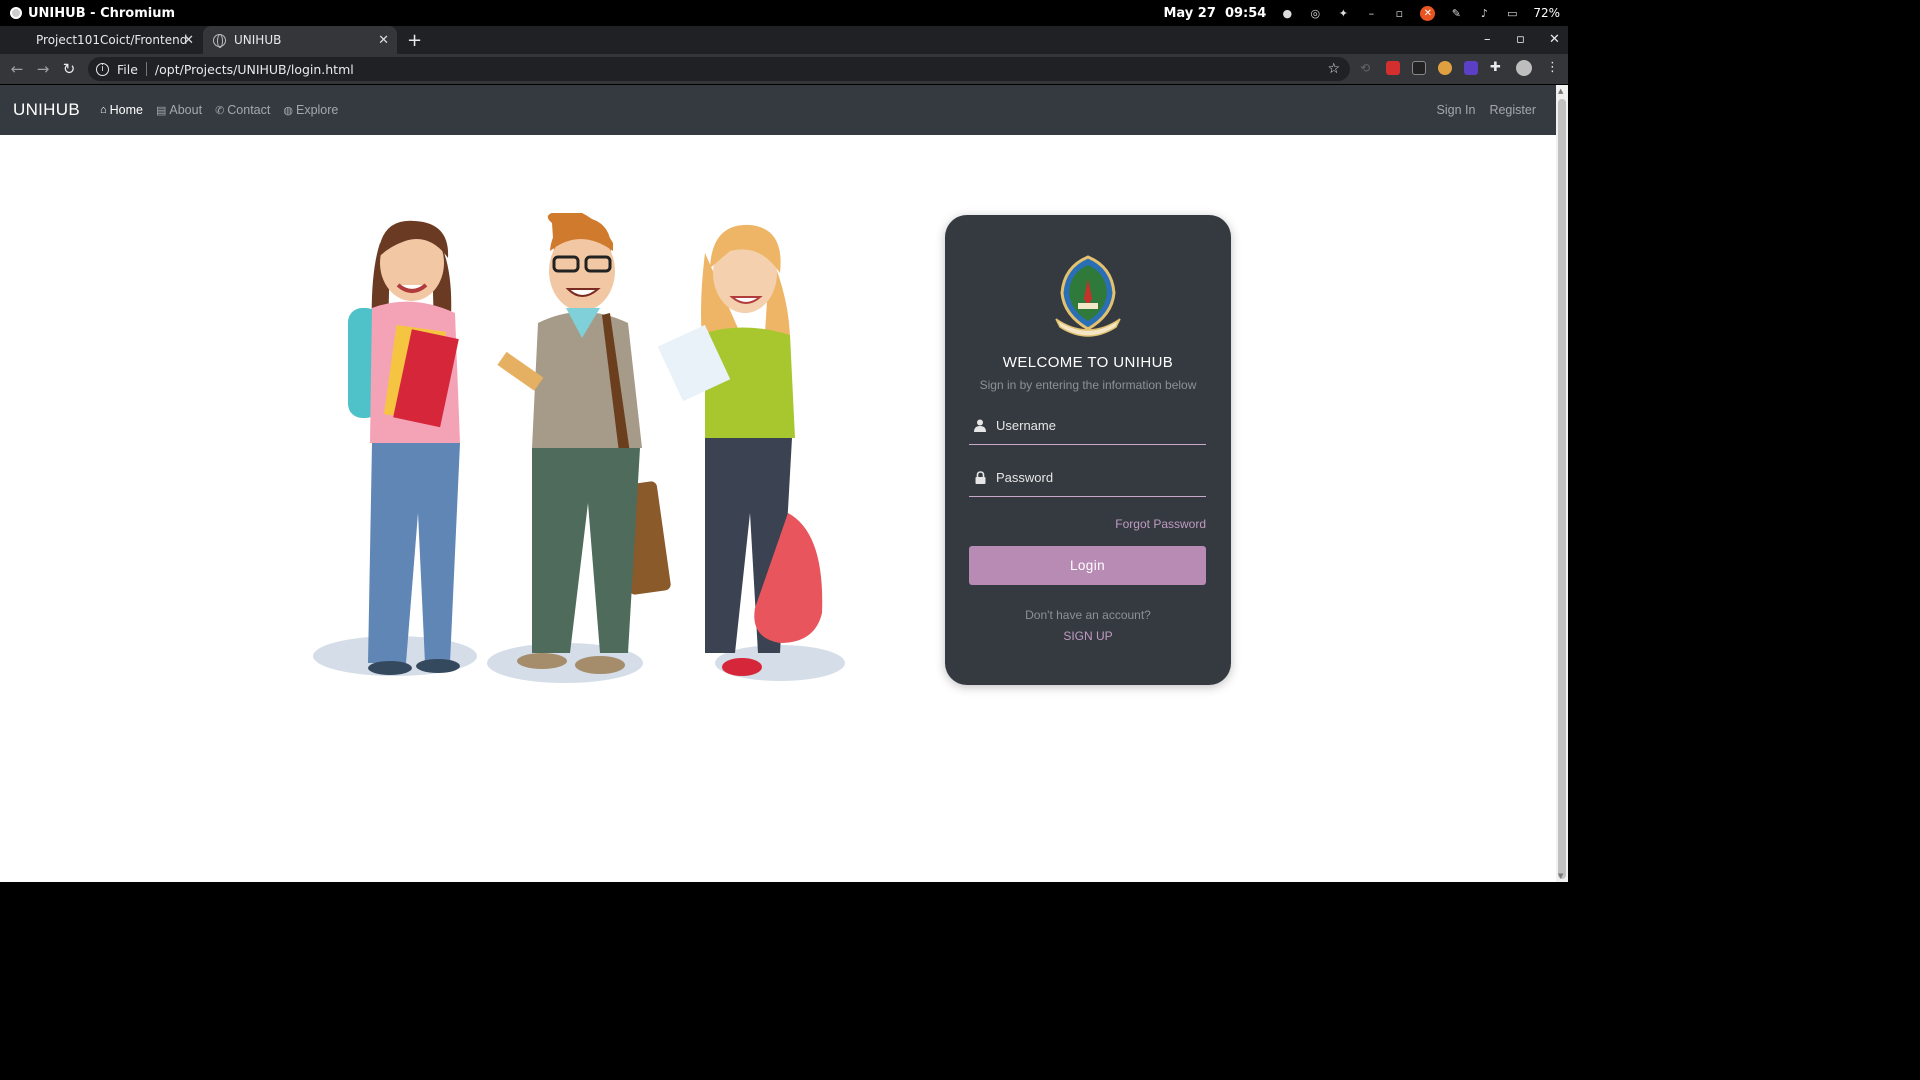 This screenshot has width=1920, height=1080. What do you see at coordinates (161, 110) in the screenshot?
I see `id-card-icon: ▤` at bounding box center [161, 110].